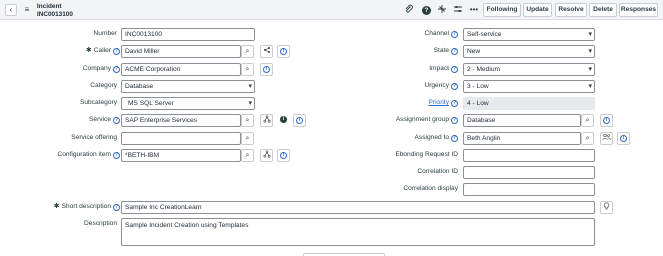  What do you see at coordinates (86, 207) in the screenshot?
I see `short-description-label: ✱ Short description?` at bounding box center [86, 207].